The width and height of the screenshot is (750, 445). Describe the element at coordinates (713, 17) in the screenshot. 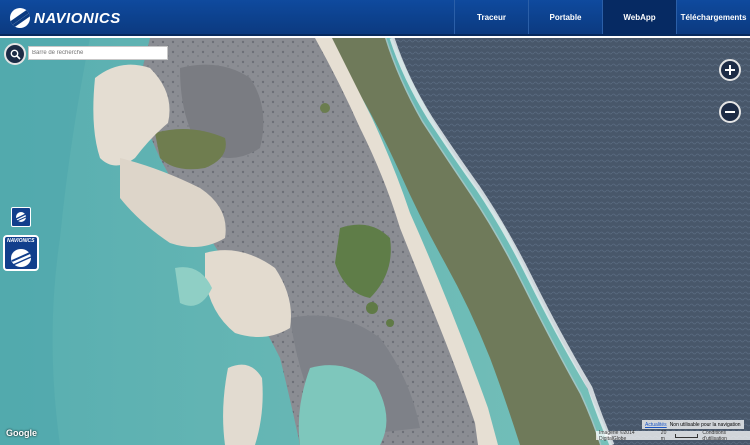

I see `nav-item-telechargements: Téléchargements` at that location.